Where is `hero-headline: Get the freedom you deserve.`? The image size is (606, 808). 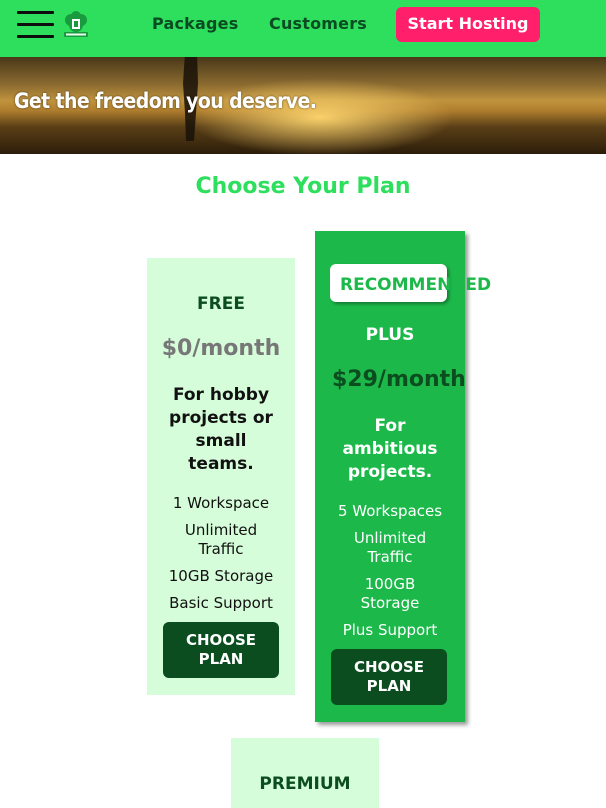 hero-headline: Get the freedom you deserve. is located at coordinates (165, 101).